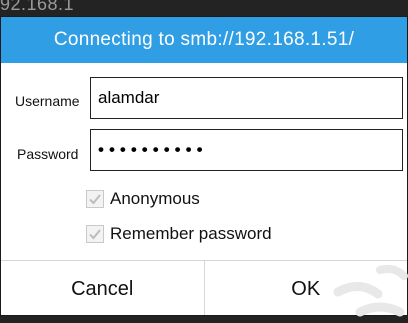 Image resolution: width=408 pixels, height=323 pixels. Describe the element at coordinates (246, 150) in the screenshot. I see `password-field: ••••••••••` at that location.